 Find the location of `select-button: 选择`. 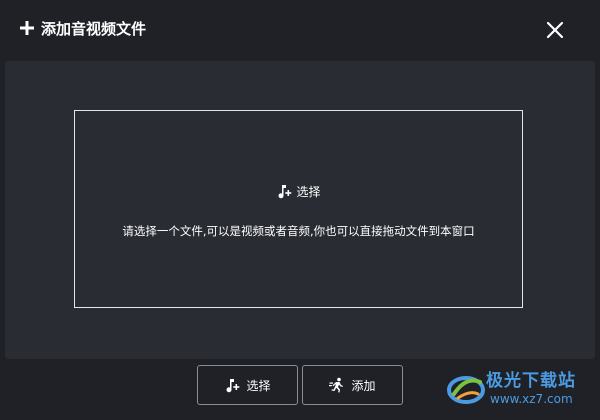

select-button: 选择 is located at coordinates (247, 385).